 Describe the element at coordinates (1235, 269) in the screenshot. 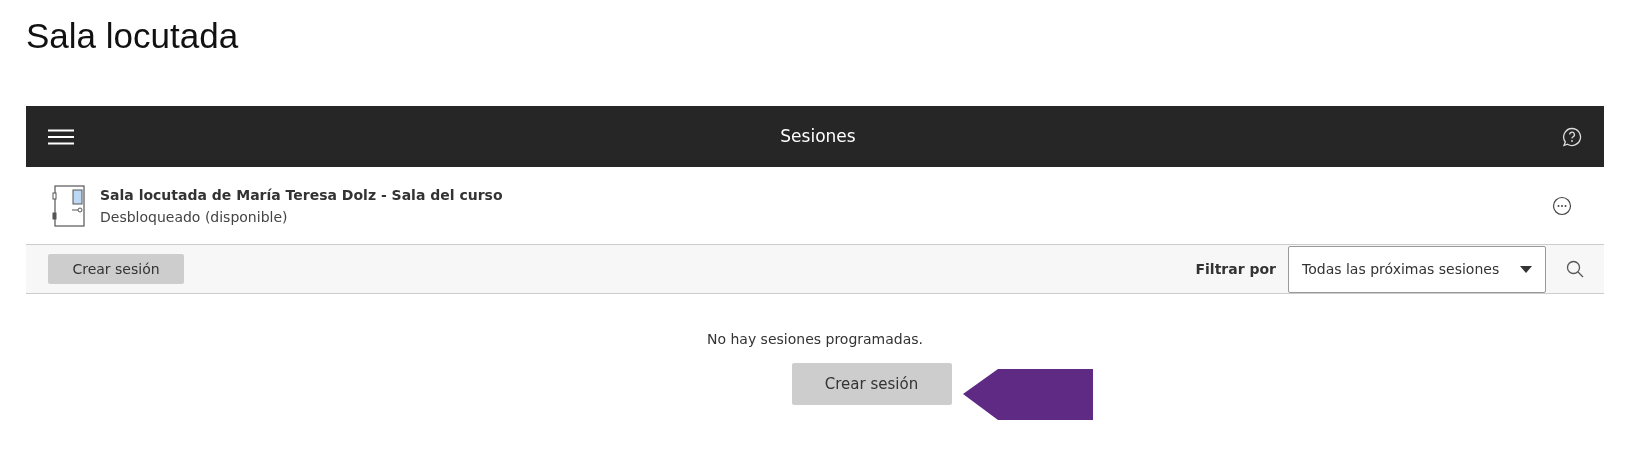

I see `filter-label: Filtrar por` at that location.